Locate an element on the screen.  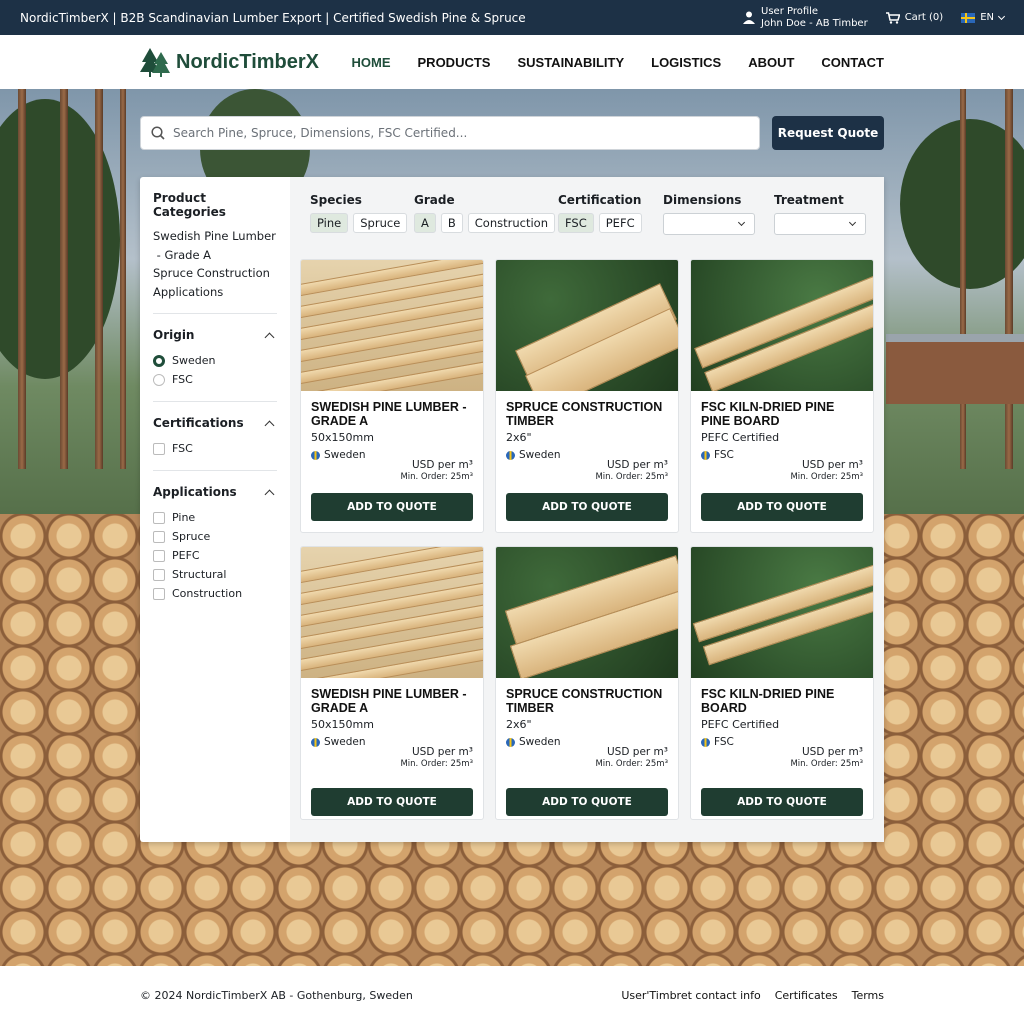
chip-fsc: FSC is located at coordinates (576, 223).